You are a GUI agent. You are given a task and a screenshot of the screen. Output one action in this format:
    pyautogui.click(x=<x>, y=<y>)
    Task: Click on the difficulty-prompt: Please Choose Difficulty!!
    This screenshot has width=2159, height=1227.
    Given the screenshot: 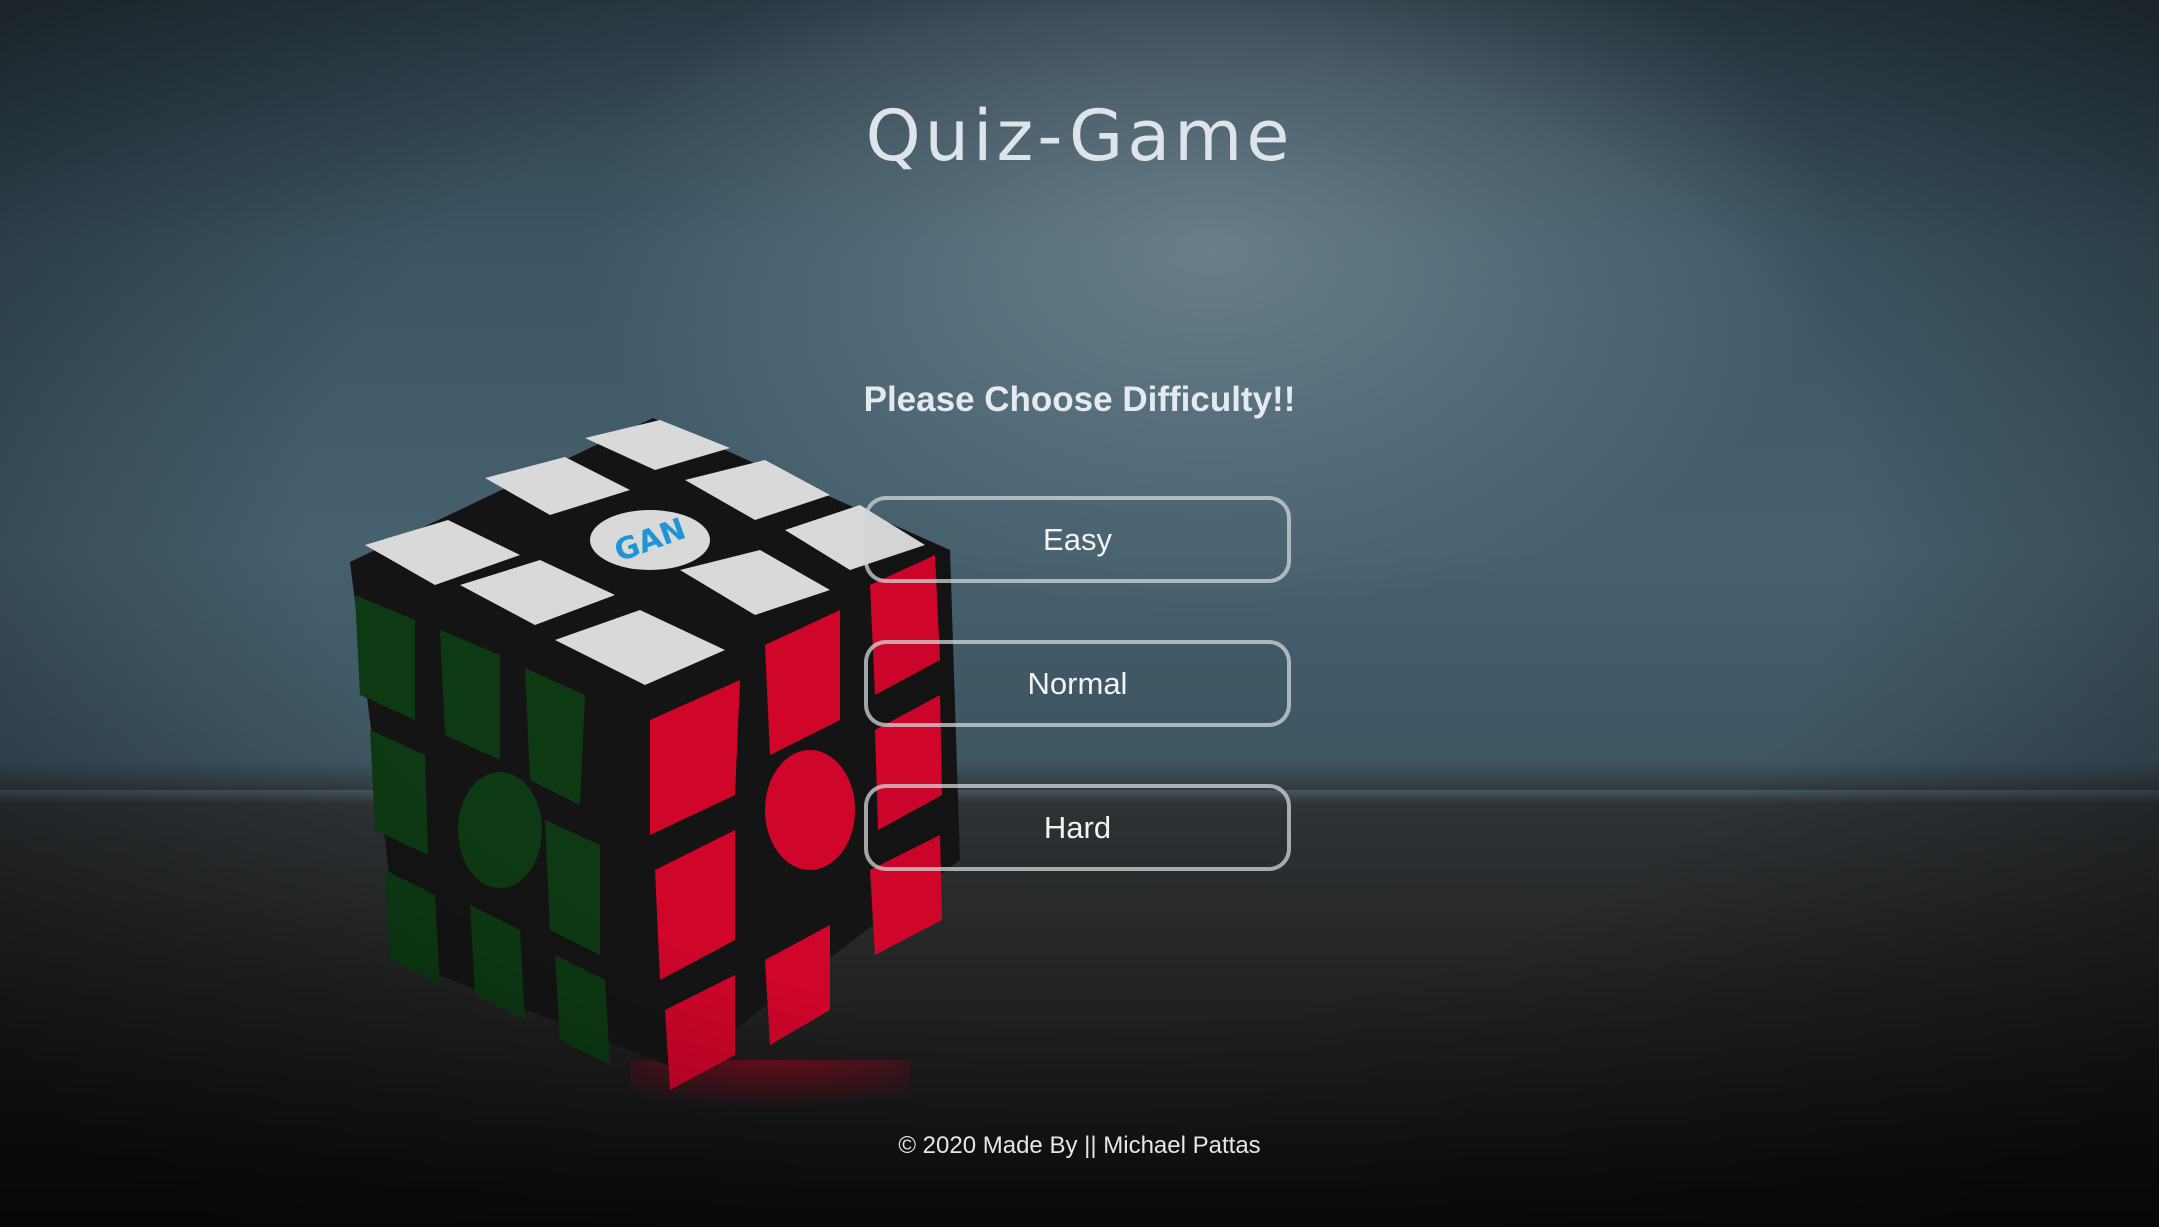 What is the action you would take?
    pyautogui.click(x=1079, y=399)
    